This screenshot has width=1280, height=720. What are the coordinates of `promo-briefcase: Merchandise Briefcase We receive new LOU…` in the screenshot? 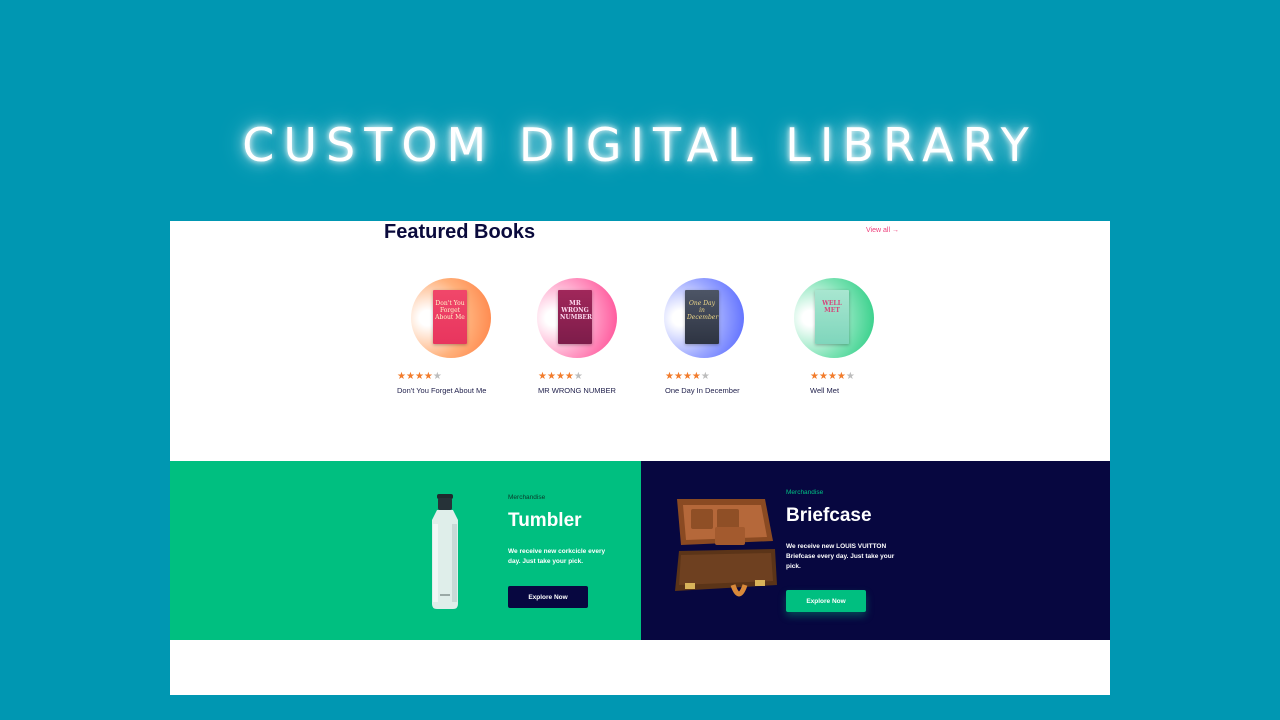 It's located at (875, 550).